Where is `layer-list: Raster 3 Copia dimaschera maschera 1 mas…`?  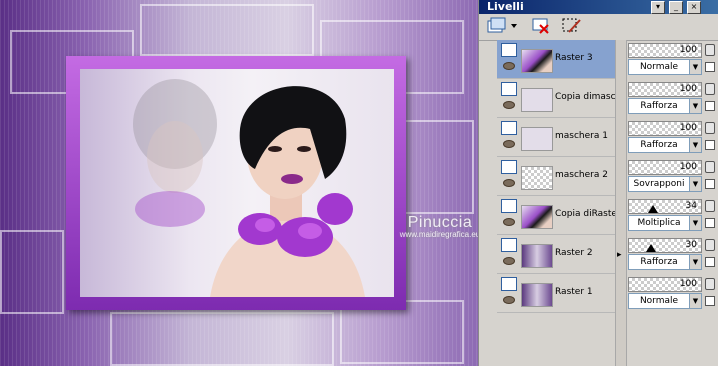 layer-list: Raster 3 Copia dimaschera maschera 1 mas… is located at coordinates (556, 203).